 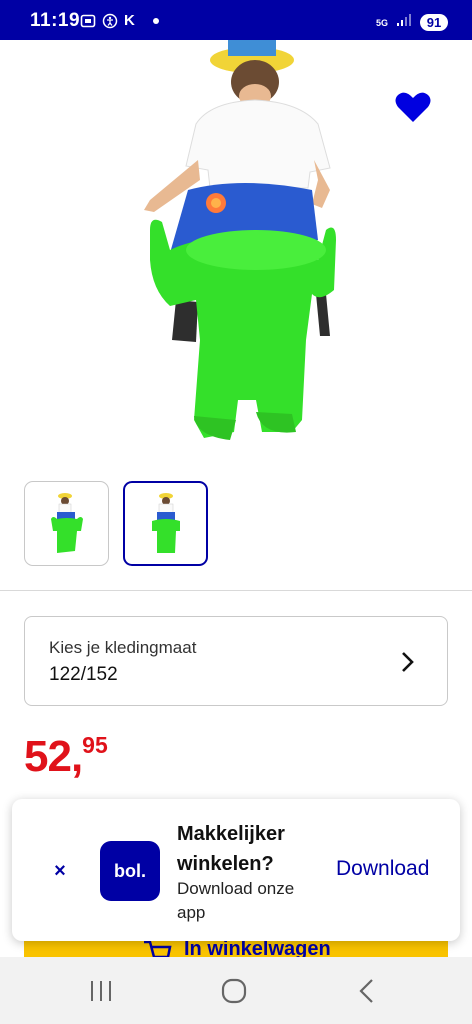 I want to click on home-button, so click(x=234, y=991).